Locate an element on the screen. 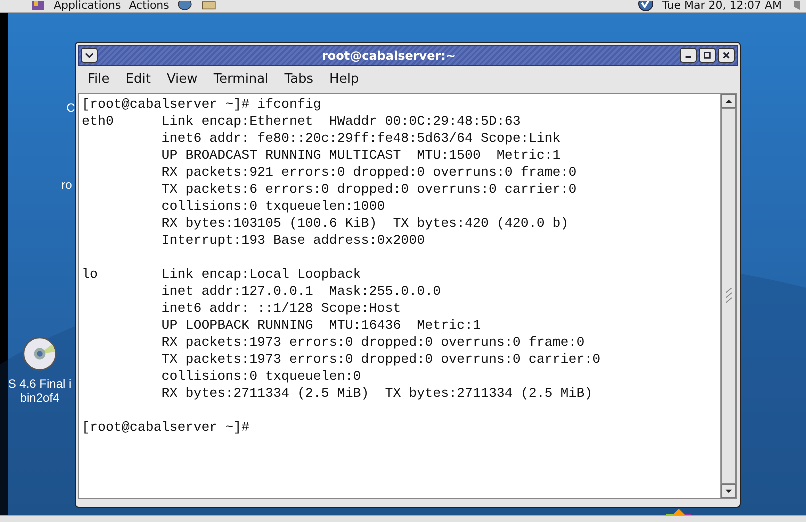 This screenshot has width=806, height=522. terminal-line: UP BROADCAST RUNNING MULTICAST MTU:1500 Metric:1 is located at coordinates (360, 155).